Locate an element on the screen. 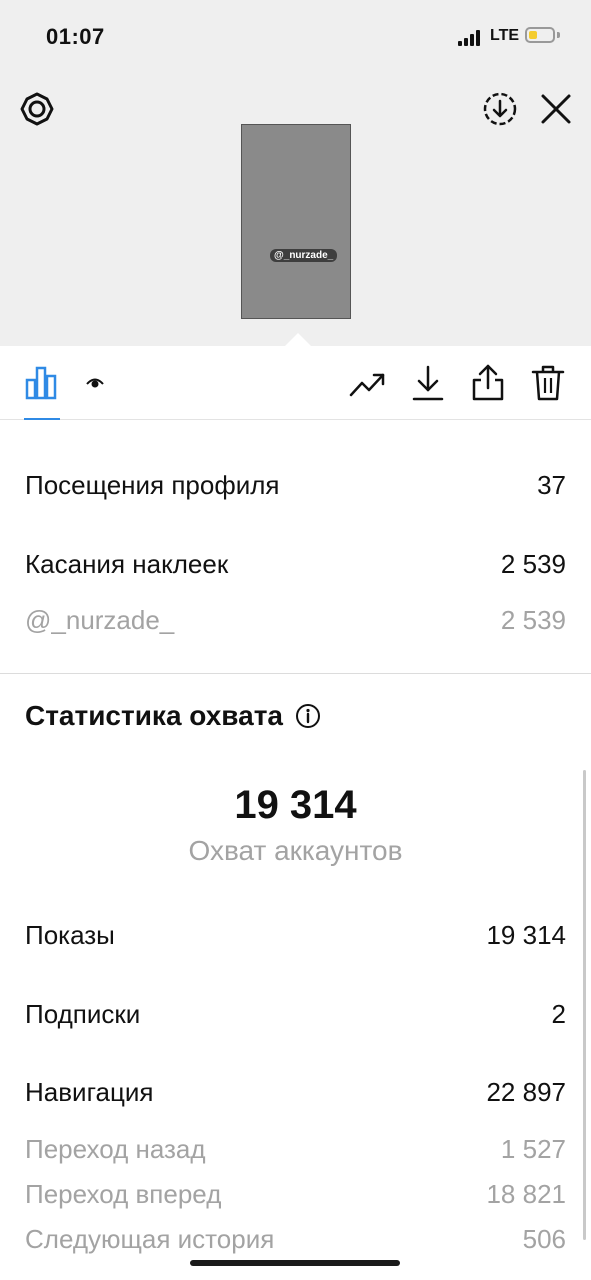 Image resolution: width=591 pixels, height=1280 pixels. settings-icon is located at coordinates (37, 109).